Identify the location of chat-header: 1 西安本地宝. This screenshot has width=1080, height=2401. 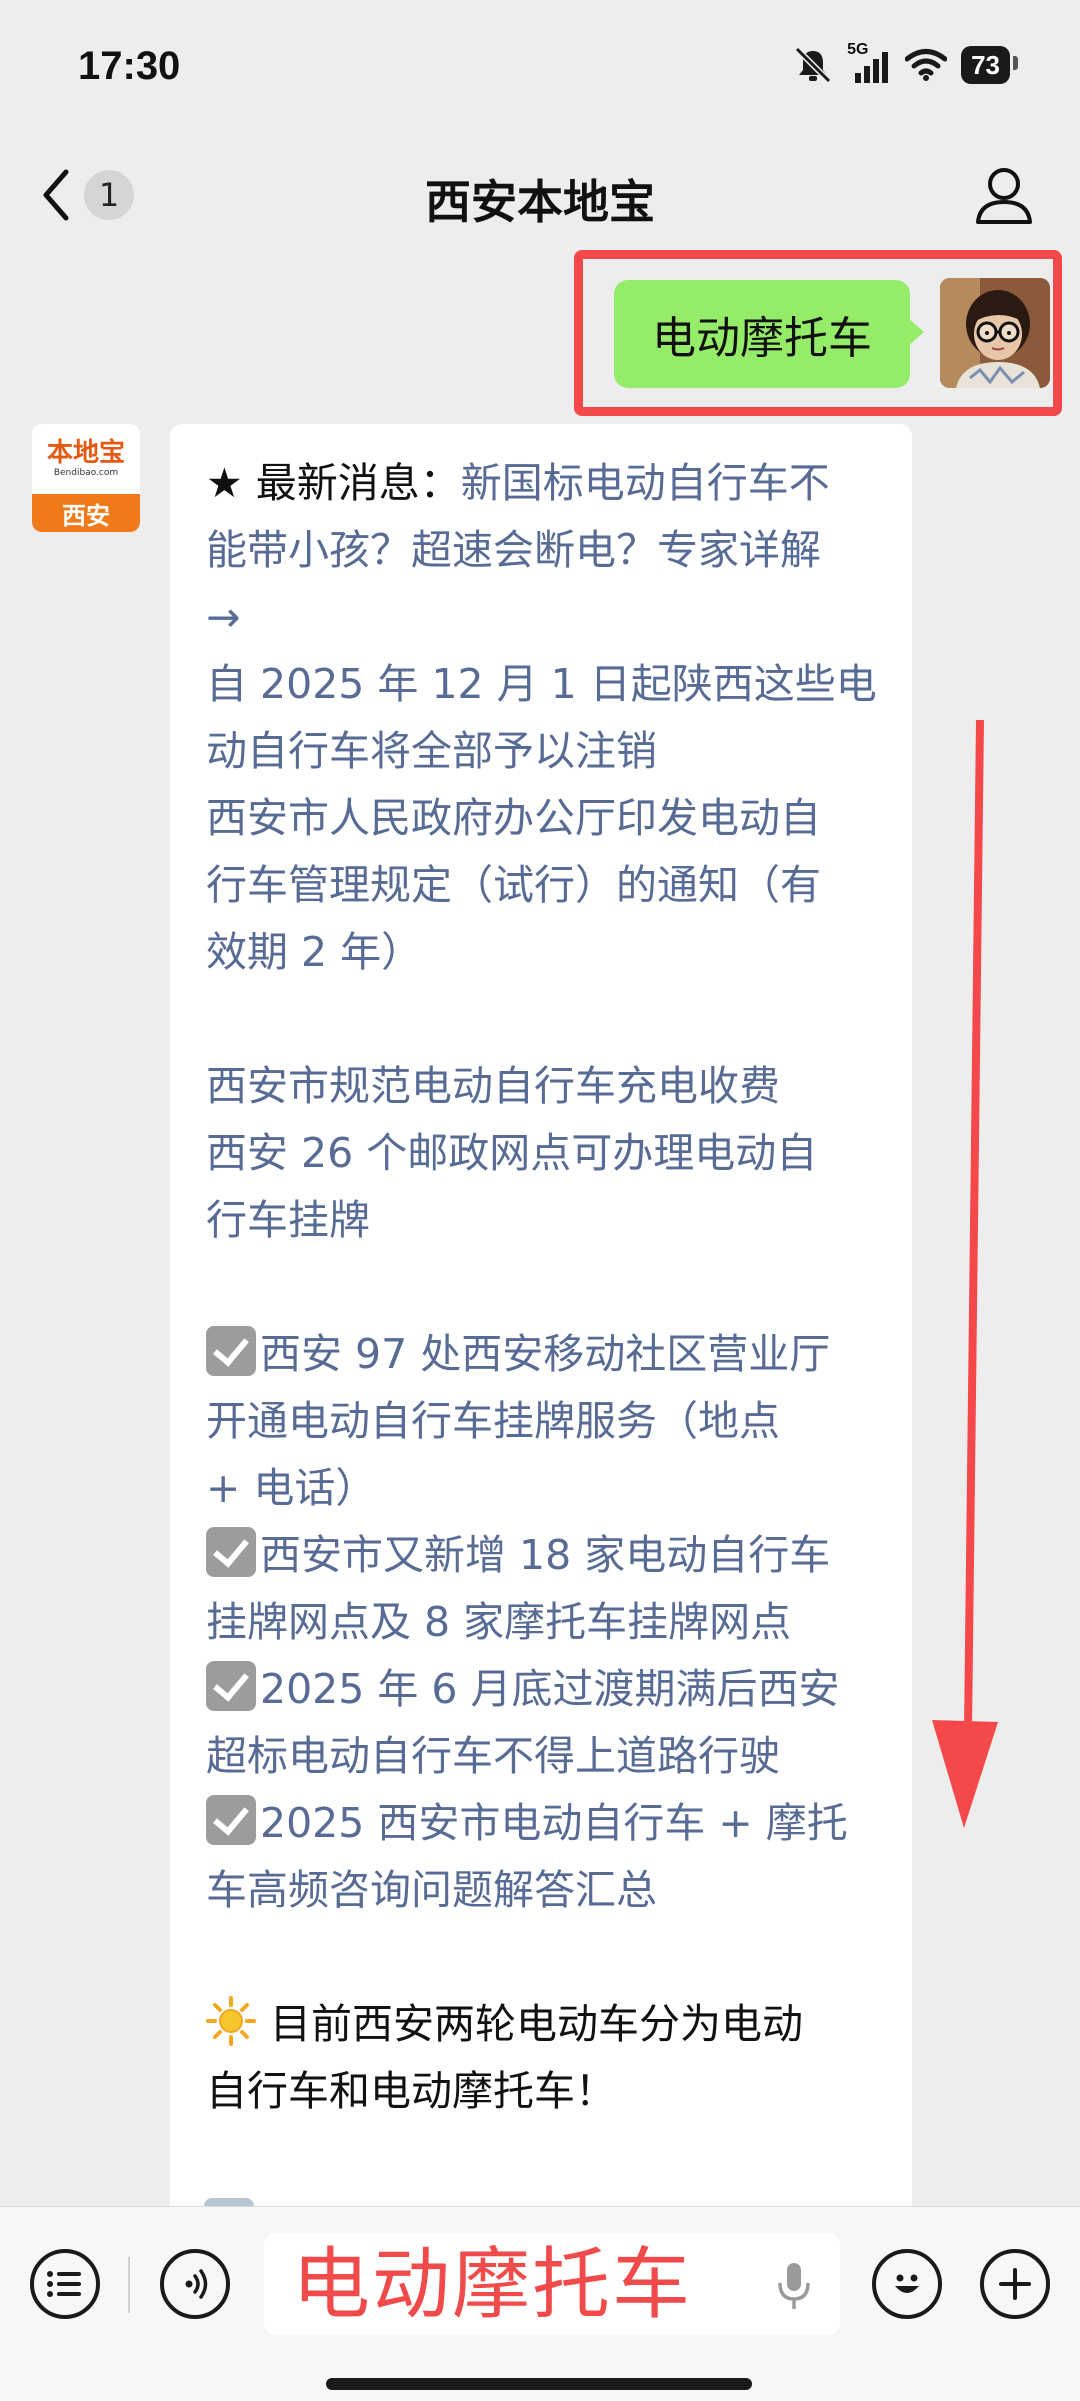
(540, 195).